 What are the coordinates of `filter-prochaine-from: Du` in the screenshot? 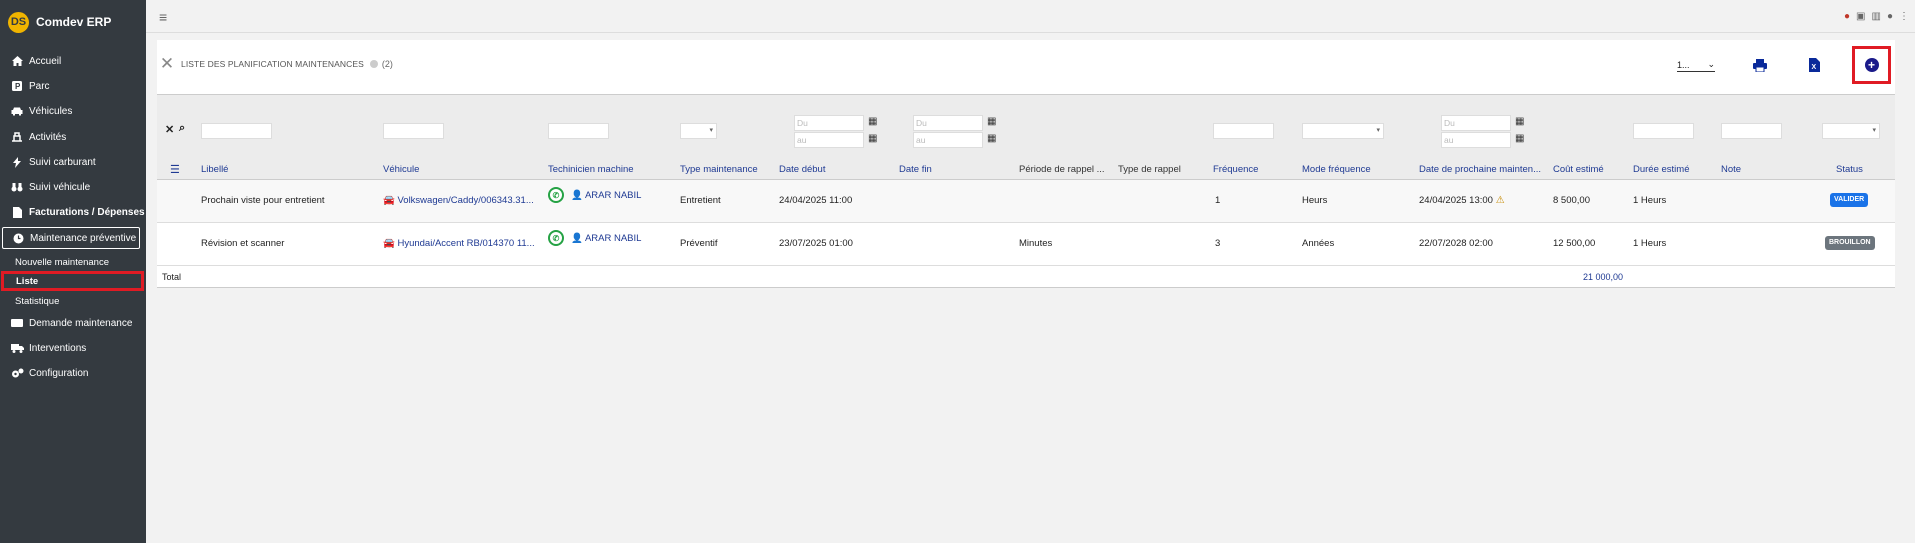 It's located at (1476, 123).